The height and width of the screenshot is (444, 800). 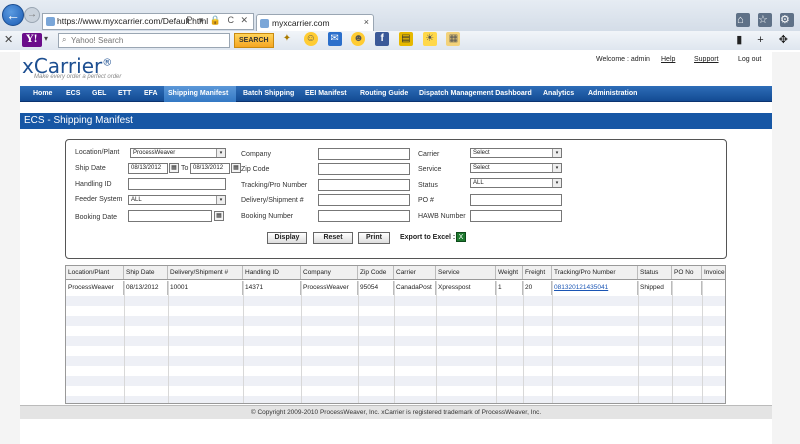 What do you see at coordinates (364, 154) in the screenshot?
I see `company-input` at bounding box center [364, 154].